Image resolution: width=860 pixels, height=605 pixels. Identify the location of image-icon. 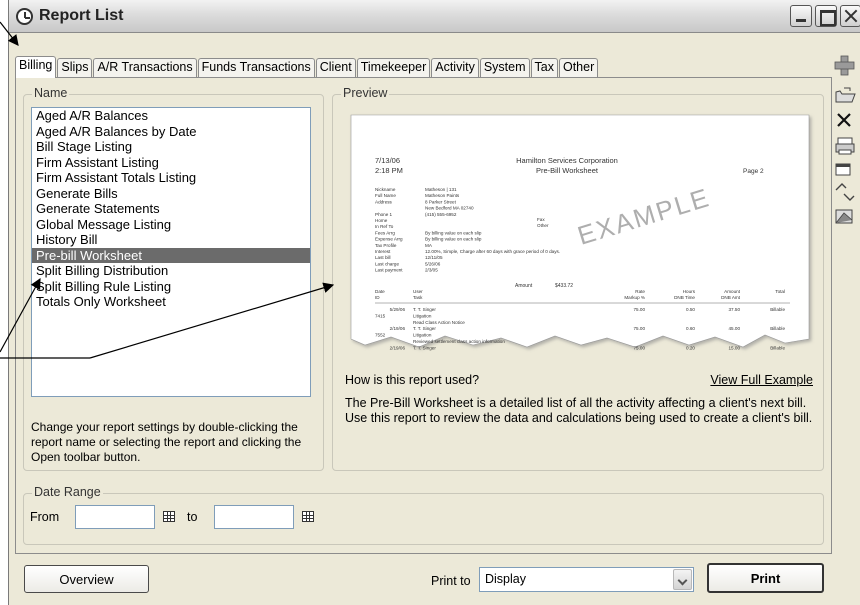
(844, 216).